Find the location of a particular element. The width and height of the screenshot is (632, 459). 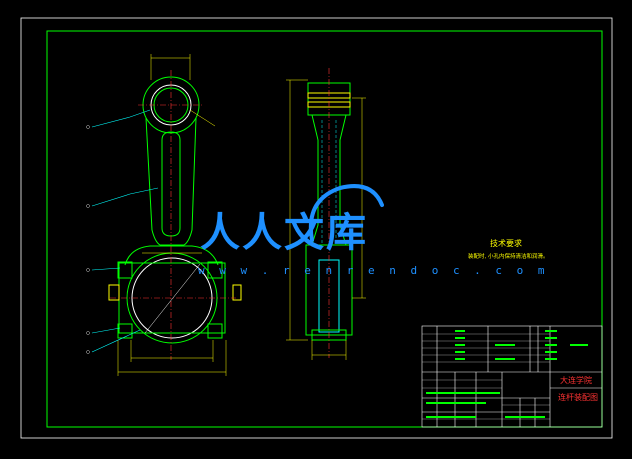

technical-requirements-note: 装配时, 小孔内保持清洁和润滑。 is located at coordinates (508, 257).